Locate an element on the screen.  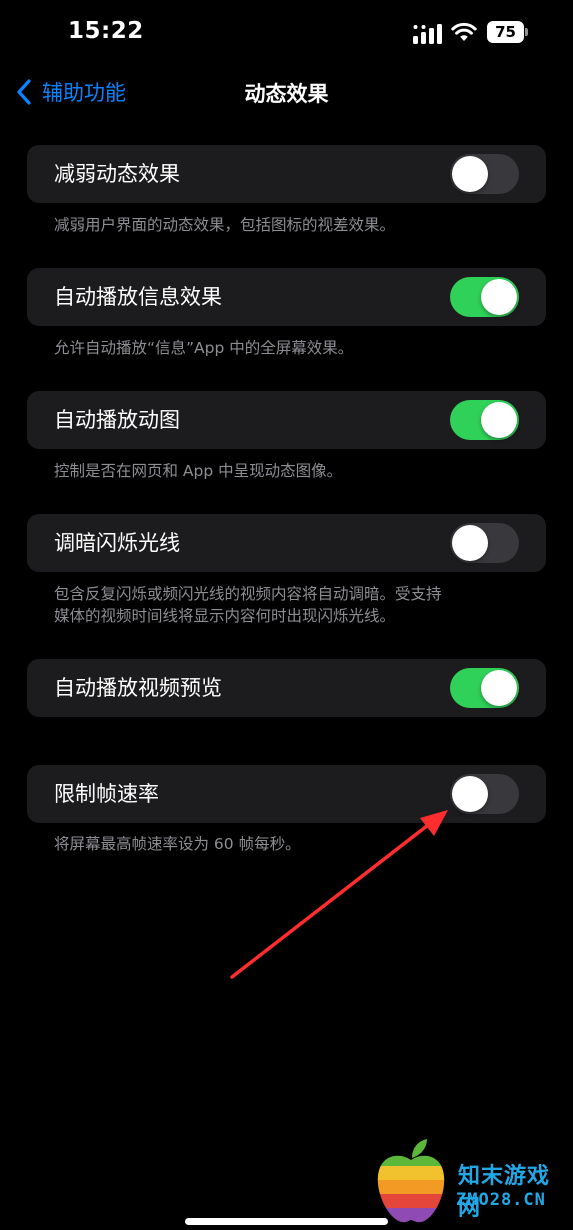
limit-frame-rate-toggle is located at coordinates (484, 794).